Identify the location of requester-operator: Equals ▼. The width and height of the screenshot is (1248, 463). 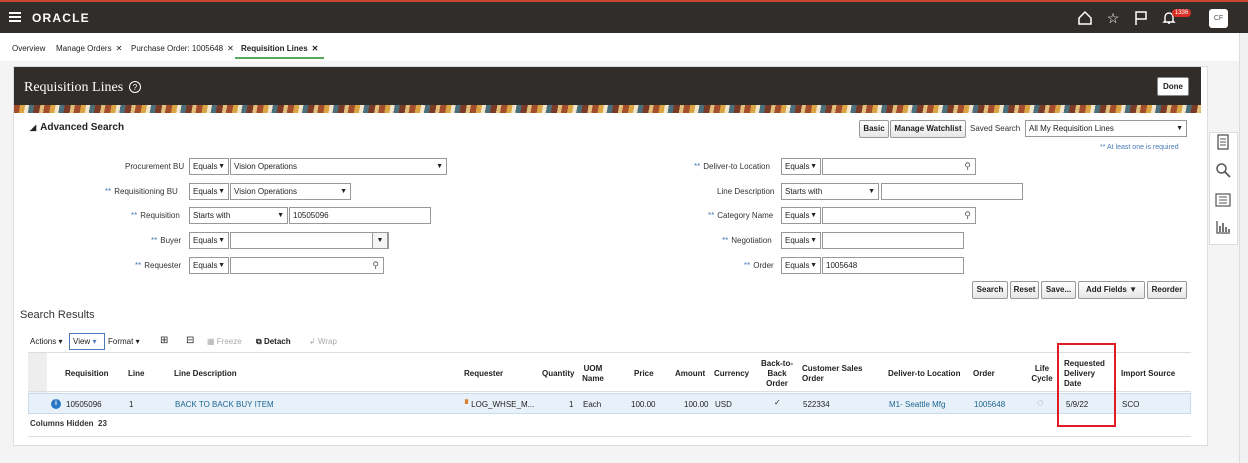
(209, 265).